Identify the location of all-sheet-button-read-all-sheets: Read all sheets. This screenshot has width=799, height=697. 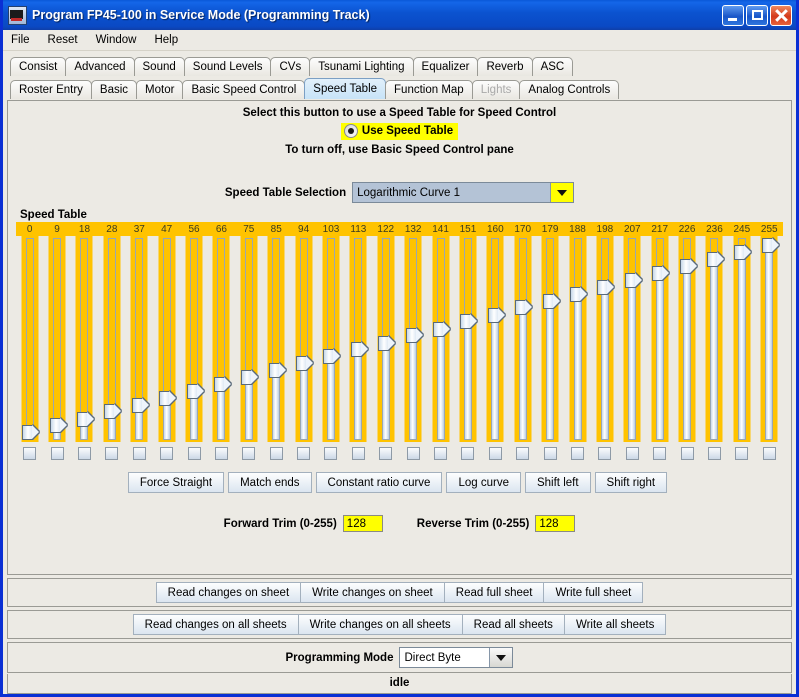
(512, 624).